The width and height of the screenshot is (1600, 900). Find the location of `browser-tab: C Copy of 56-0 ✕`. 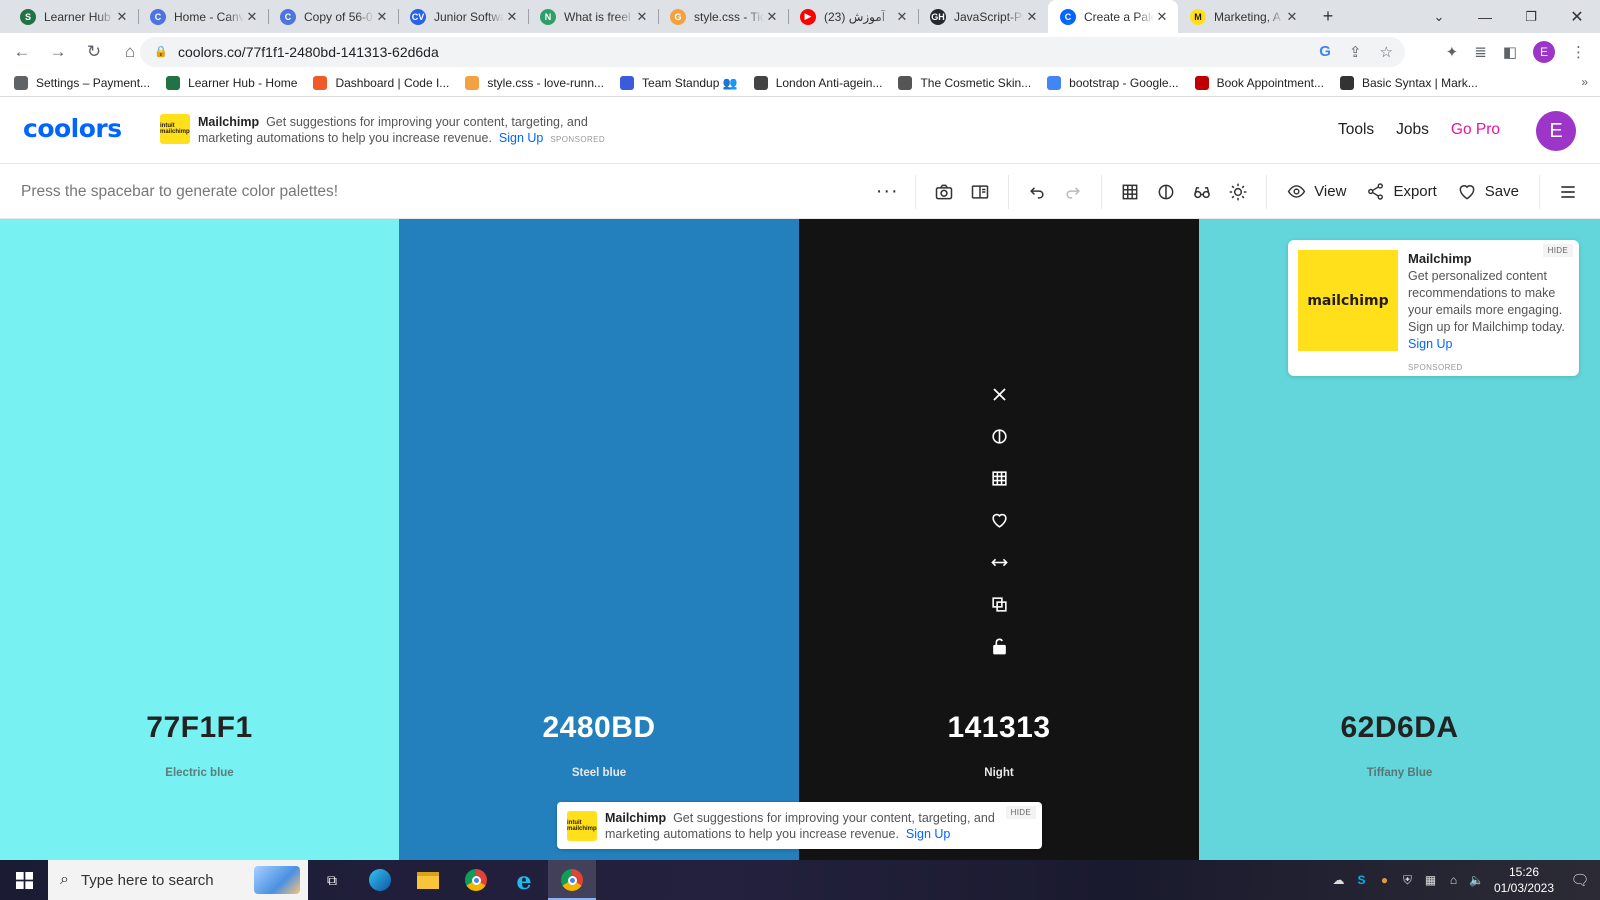

browser-tab: C Copy of 56-0 ✕ is located at coordinates (333, 16).